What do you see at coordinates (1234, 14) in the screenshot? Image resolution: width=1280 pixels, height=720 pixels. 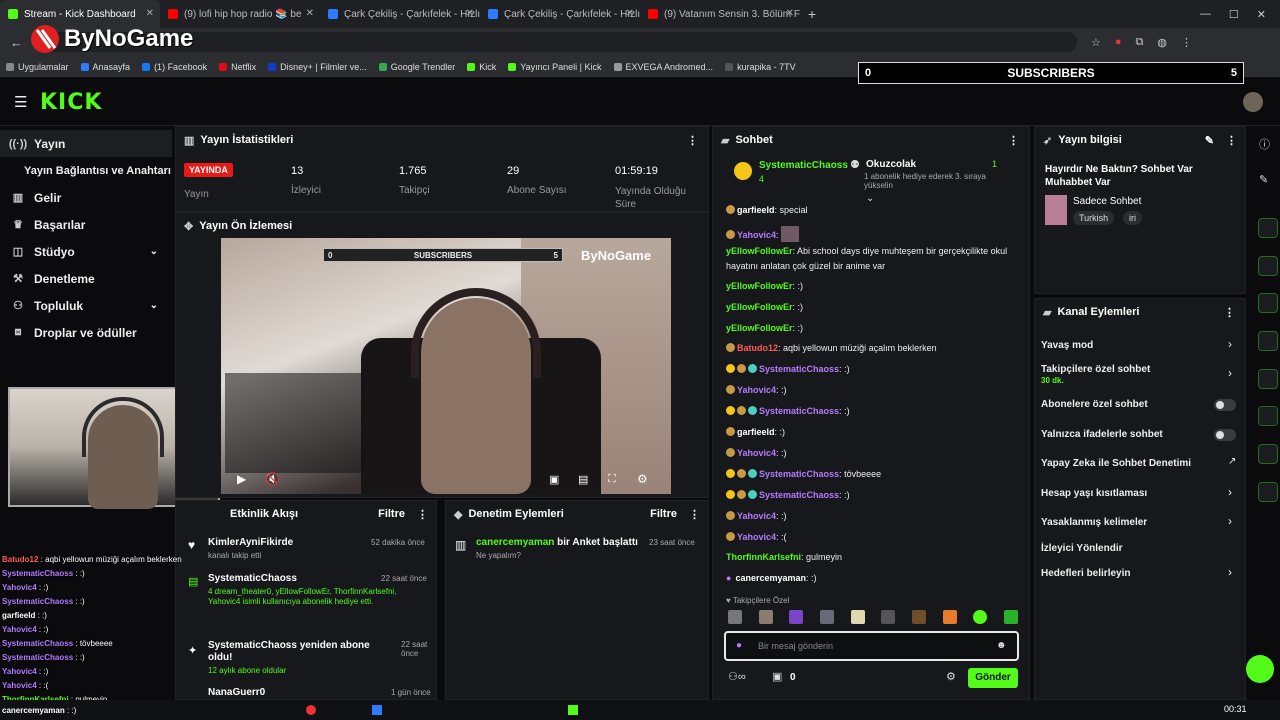 I see `maximize-icon: ☐` at bounding box center [1234, 14].